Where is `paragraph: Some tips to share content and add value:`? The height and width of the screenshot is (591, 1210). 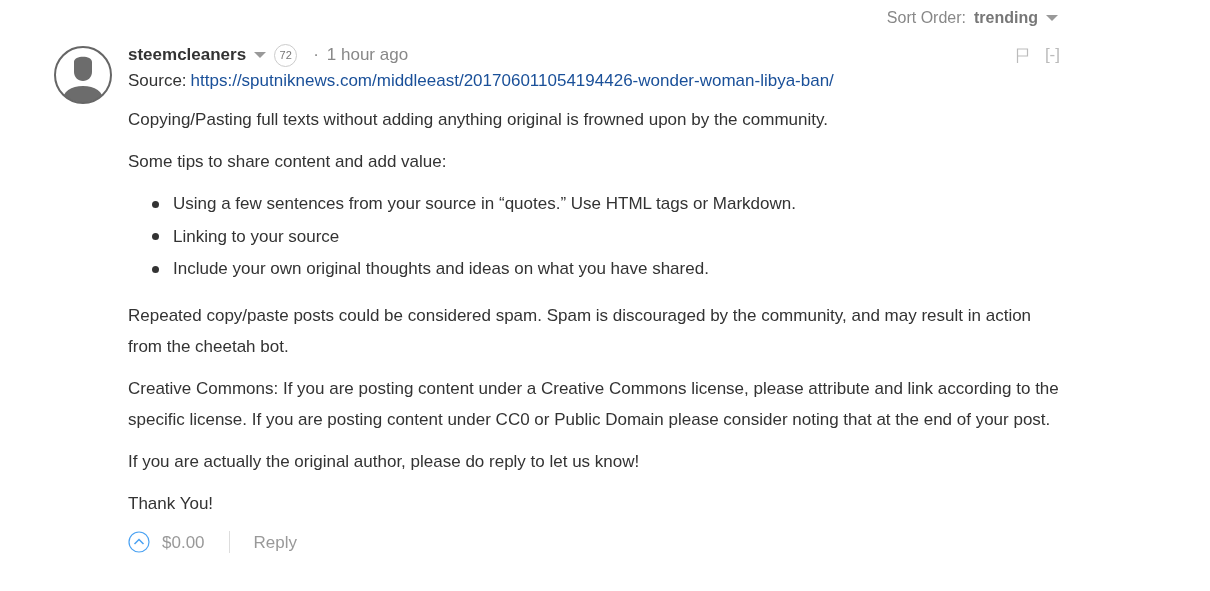 paragraph: Some tips to share content and add value: is located at coordinates (288, 162).